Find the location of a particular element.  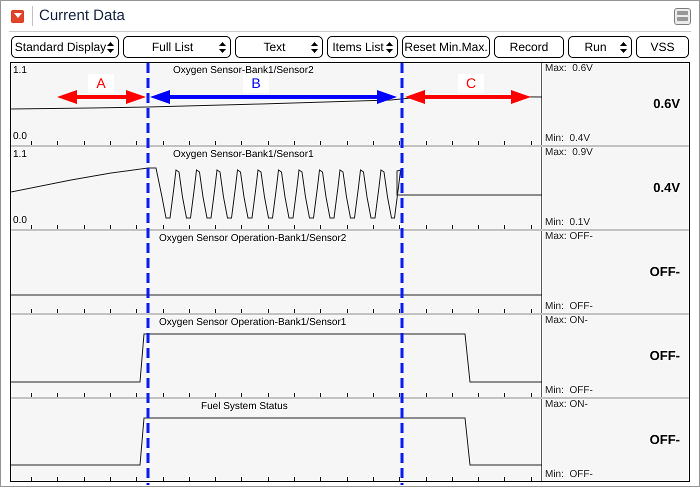

annotation-label: B is located at coordinates (256, 83).